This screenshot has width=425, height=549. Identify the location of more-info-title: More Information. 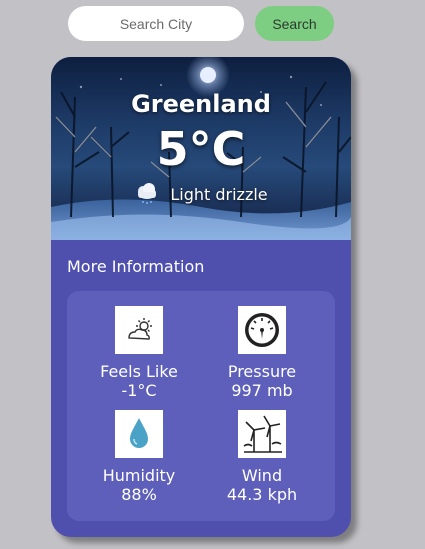
(136, 266).